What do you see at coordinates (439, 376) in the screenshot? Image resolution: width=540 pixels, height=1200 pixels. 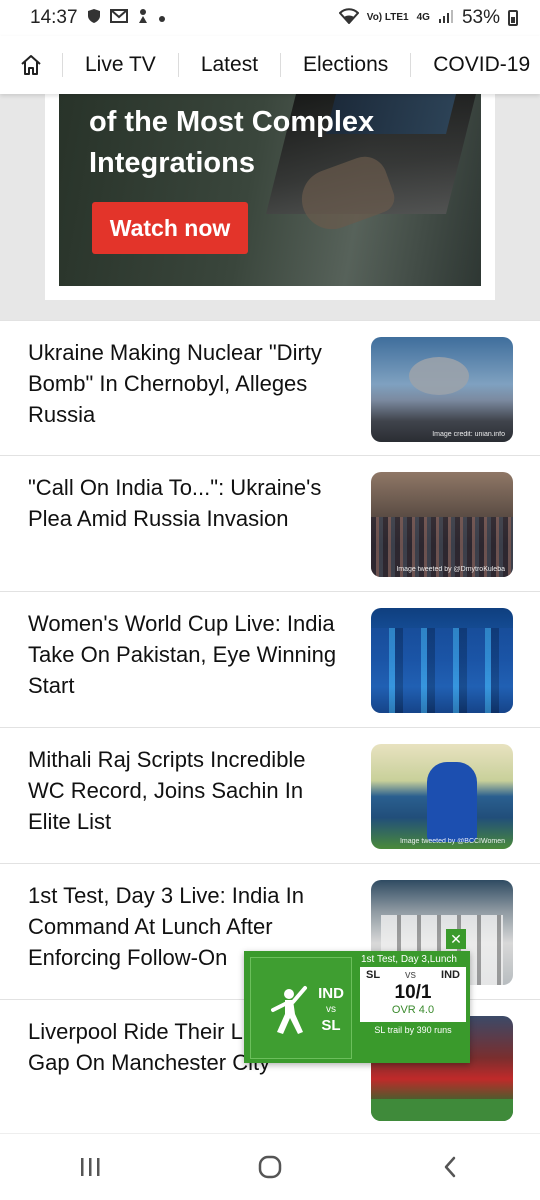 I see `smoke-image` at bounding box center [439, 376].